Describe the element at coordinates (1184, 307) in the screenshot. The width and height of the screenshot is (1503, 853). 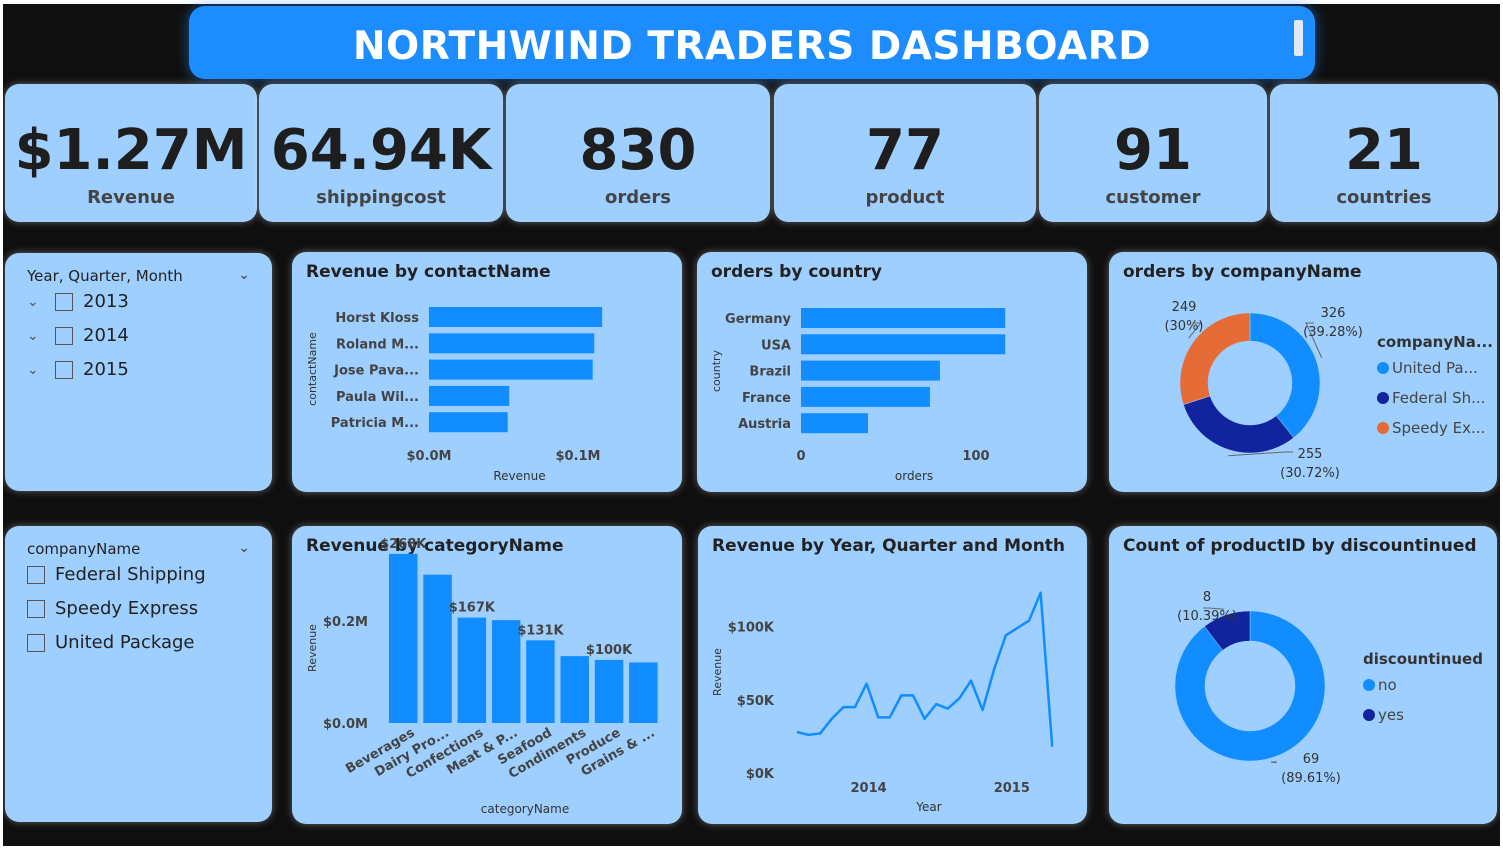
I see `data-label-value: 249` at that location.